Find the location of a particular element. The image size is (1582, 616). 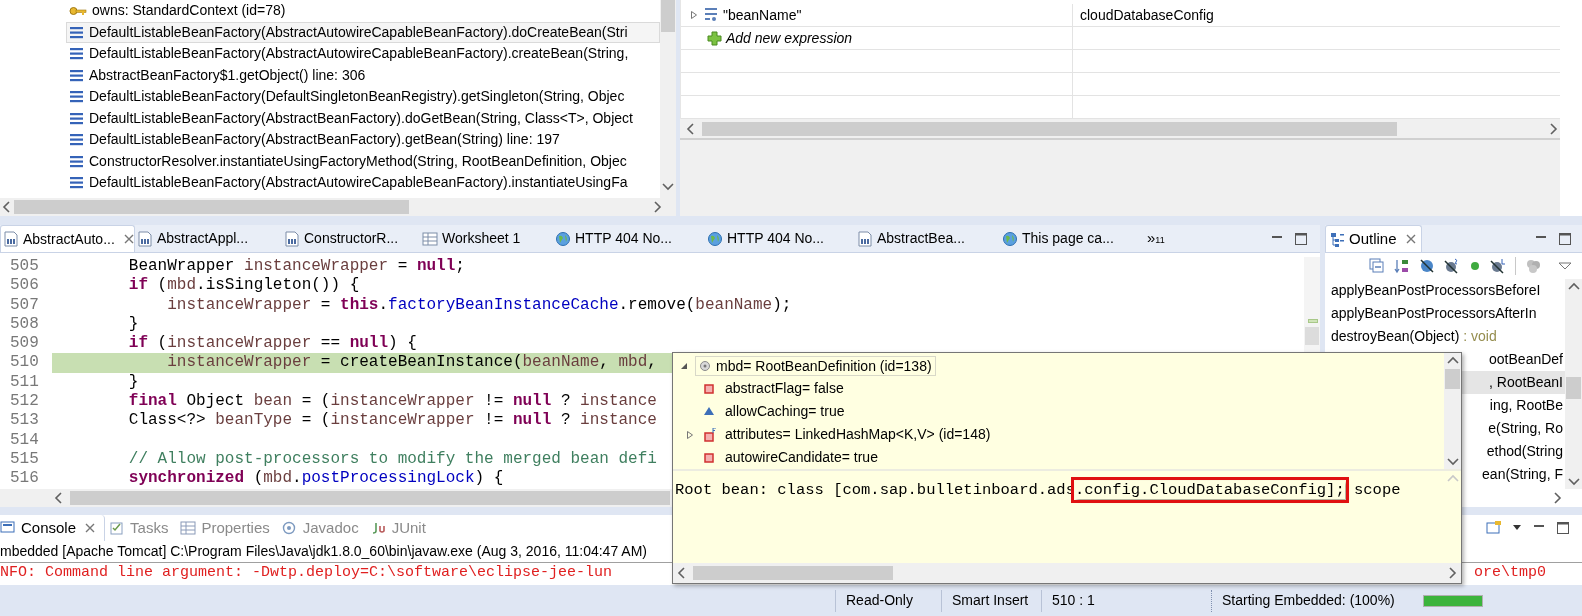

stack-frame: DefaultListableBeanFactory(AbstractAutowireCapableBeanFactory).doCreateBean(Stri is located at coordinates (363, 32).